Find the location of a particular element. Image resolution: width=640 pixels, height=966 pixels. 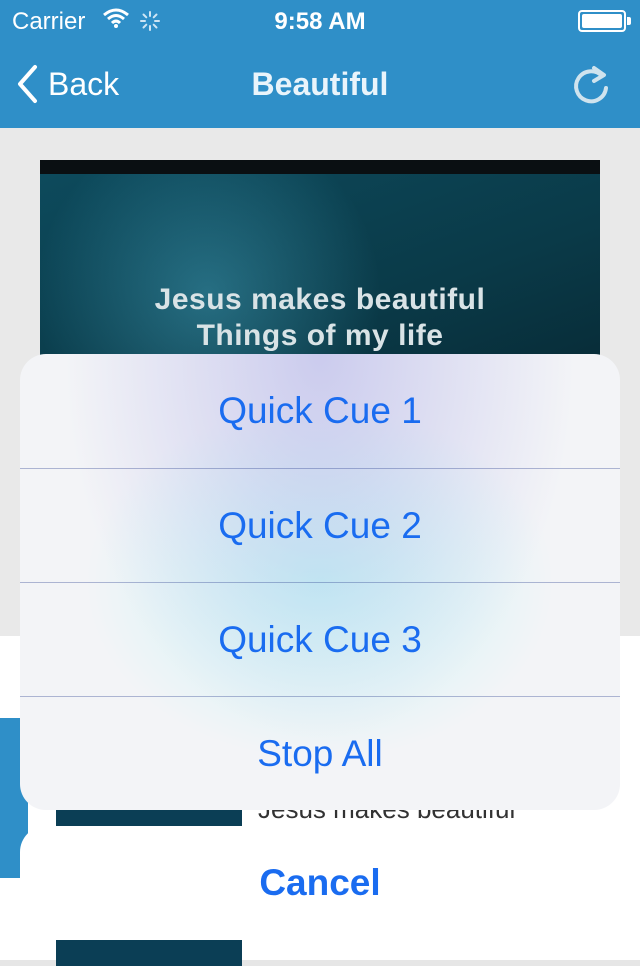

cancel-button: Cancel is located at coordinates (320, 883).